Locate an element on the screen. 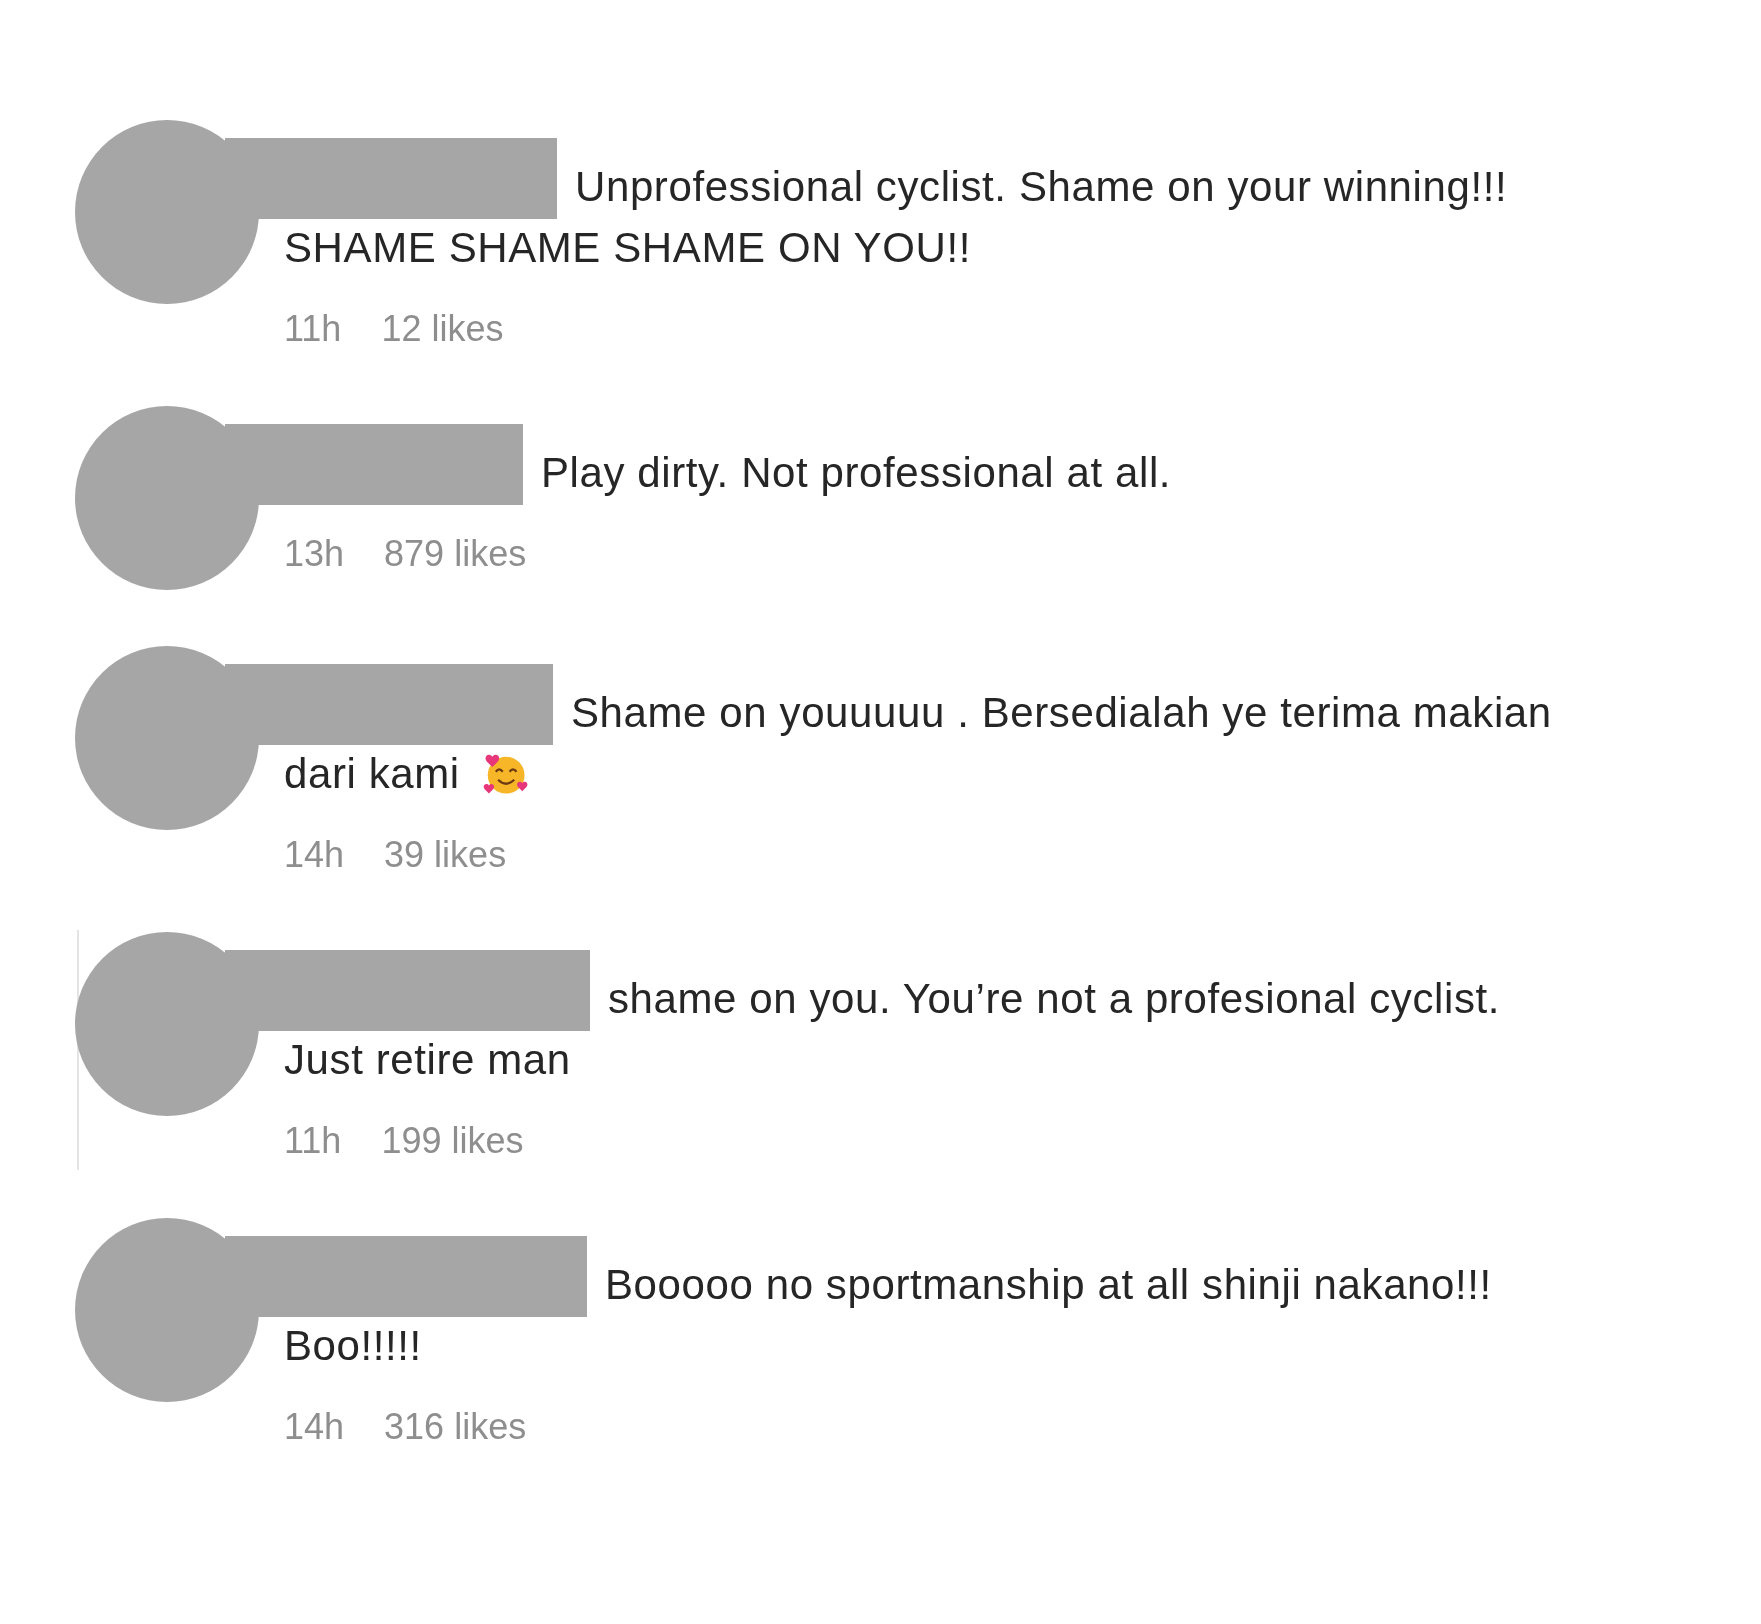  like-count: 879 likes is located at coordinates (455, 554).